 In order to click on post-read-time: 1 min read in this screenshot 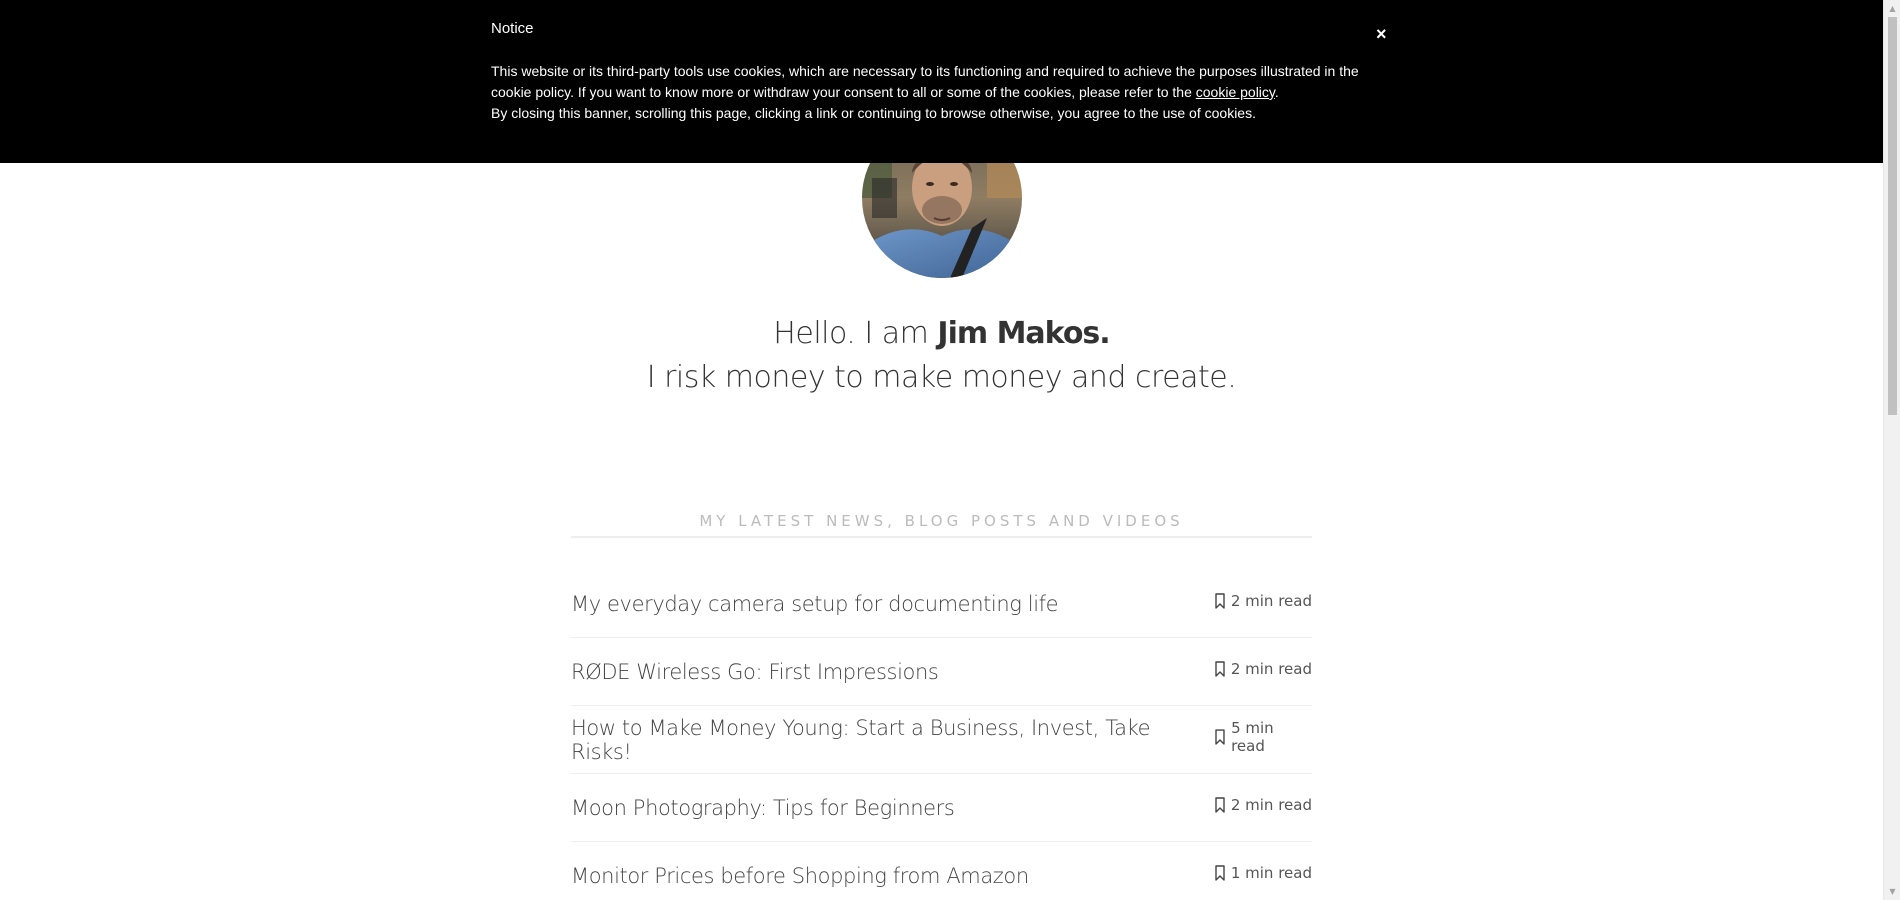, I will do `click(1263, 873)`.